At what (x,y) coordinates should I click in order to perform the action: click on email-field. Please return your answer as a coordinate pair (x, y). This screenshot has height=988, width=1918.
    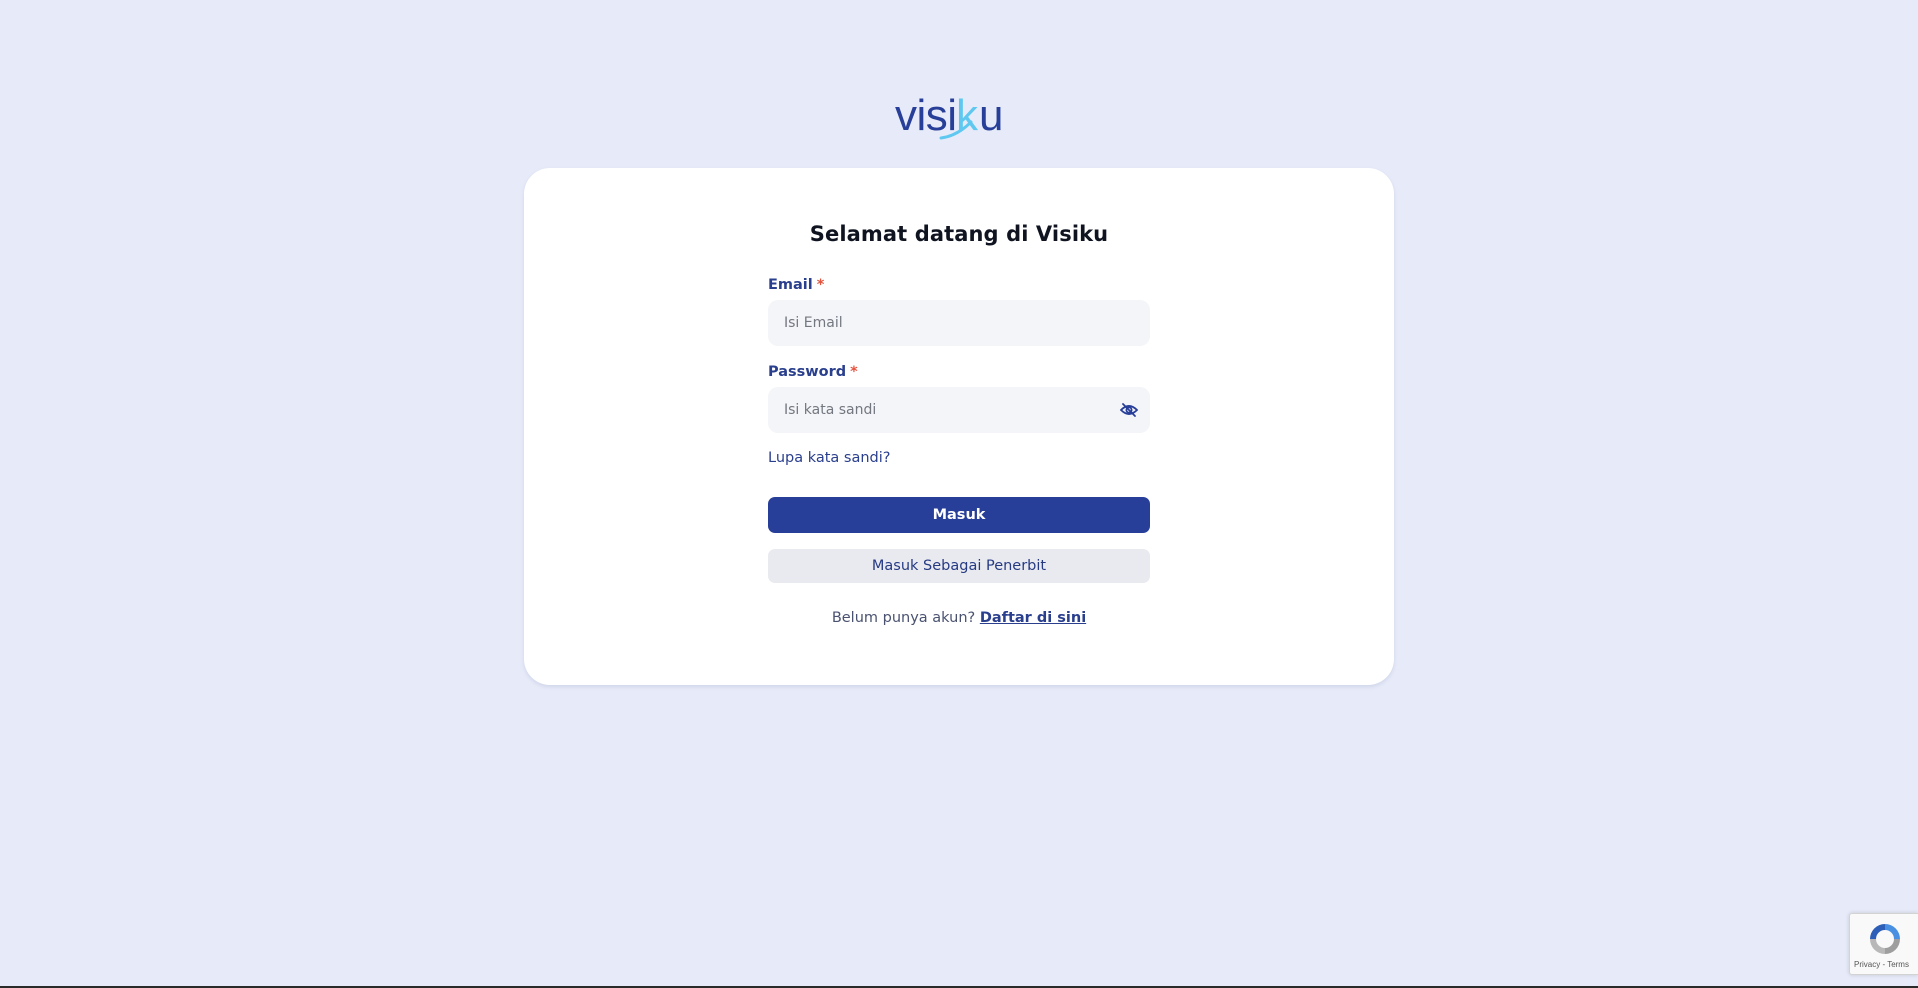
    Looking at the image, I should click on (959, 323).